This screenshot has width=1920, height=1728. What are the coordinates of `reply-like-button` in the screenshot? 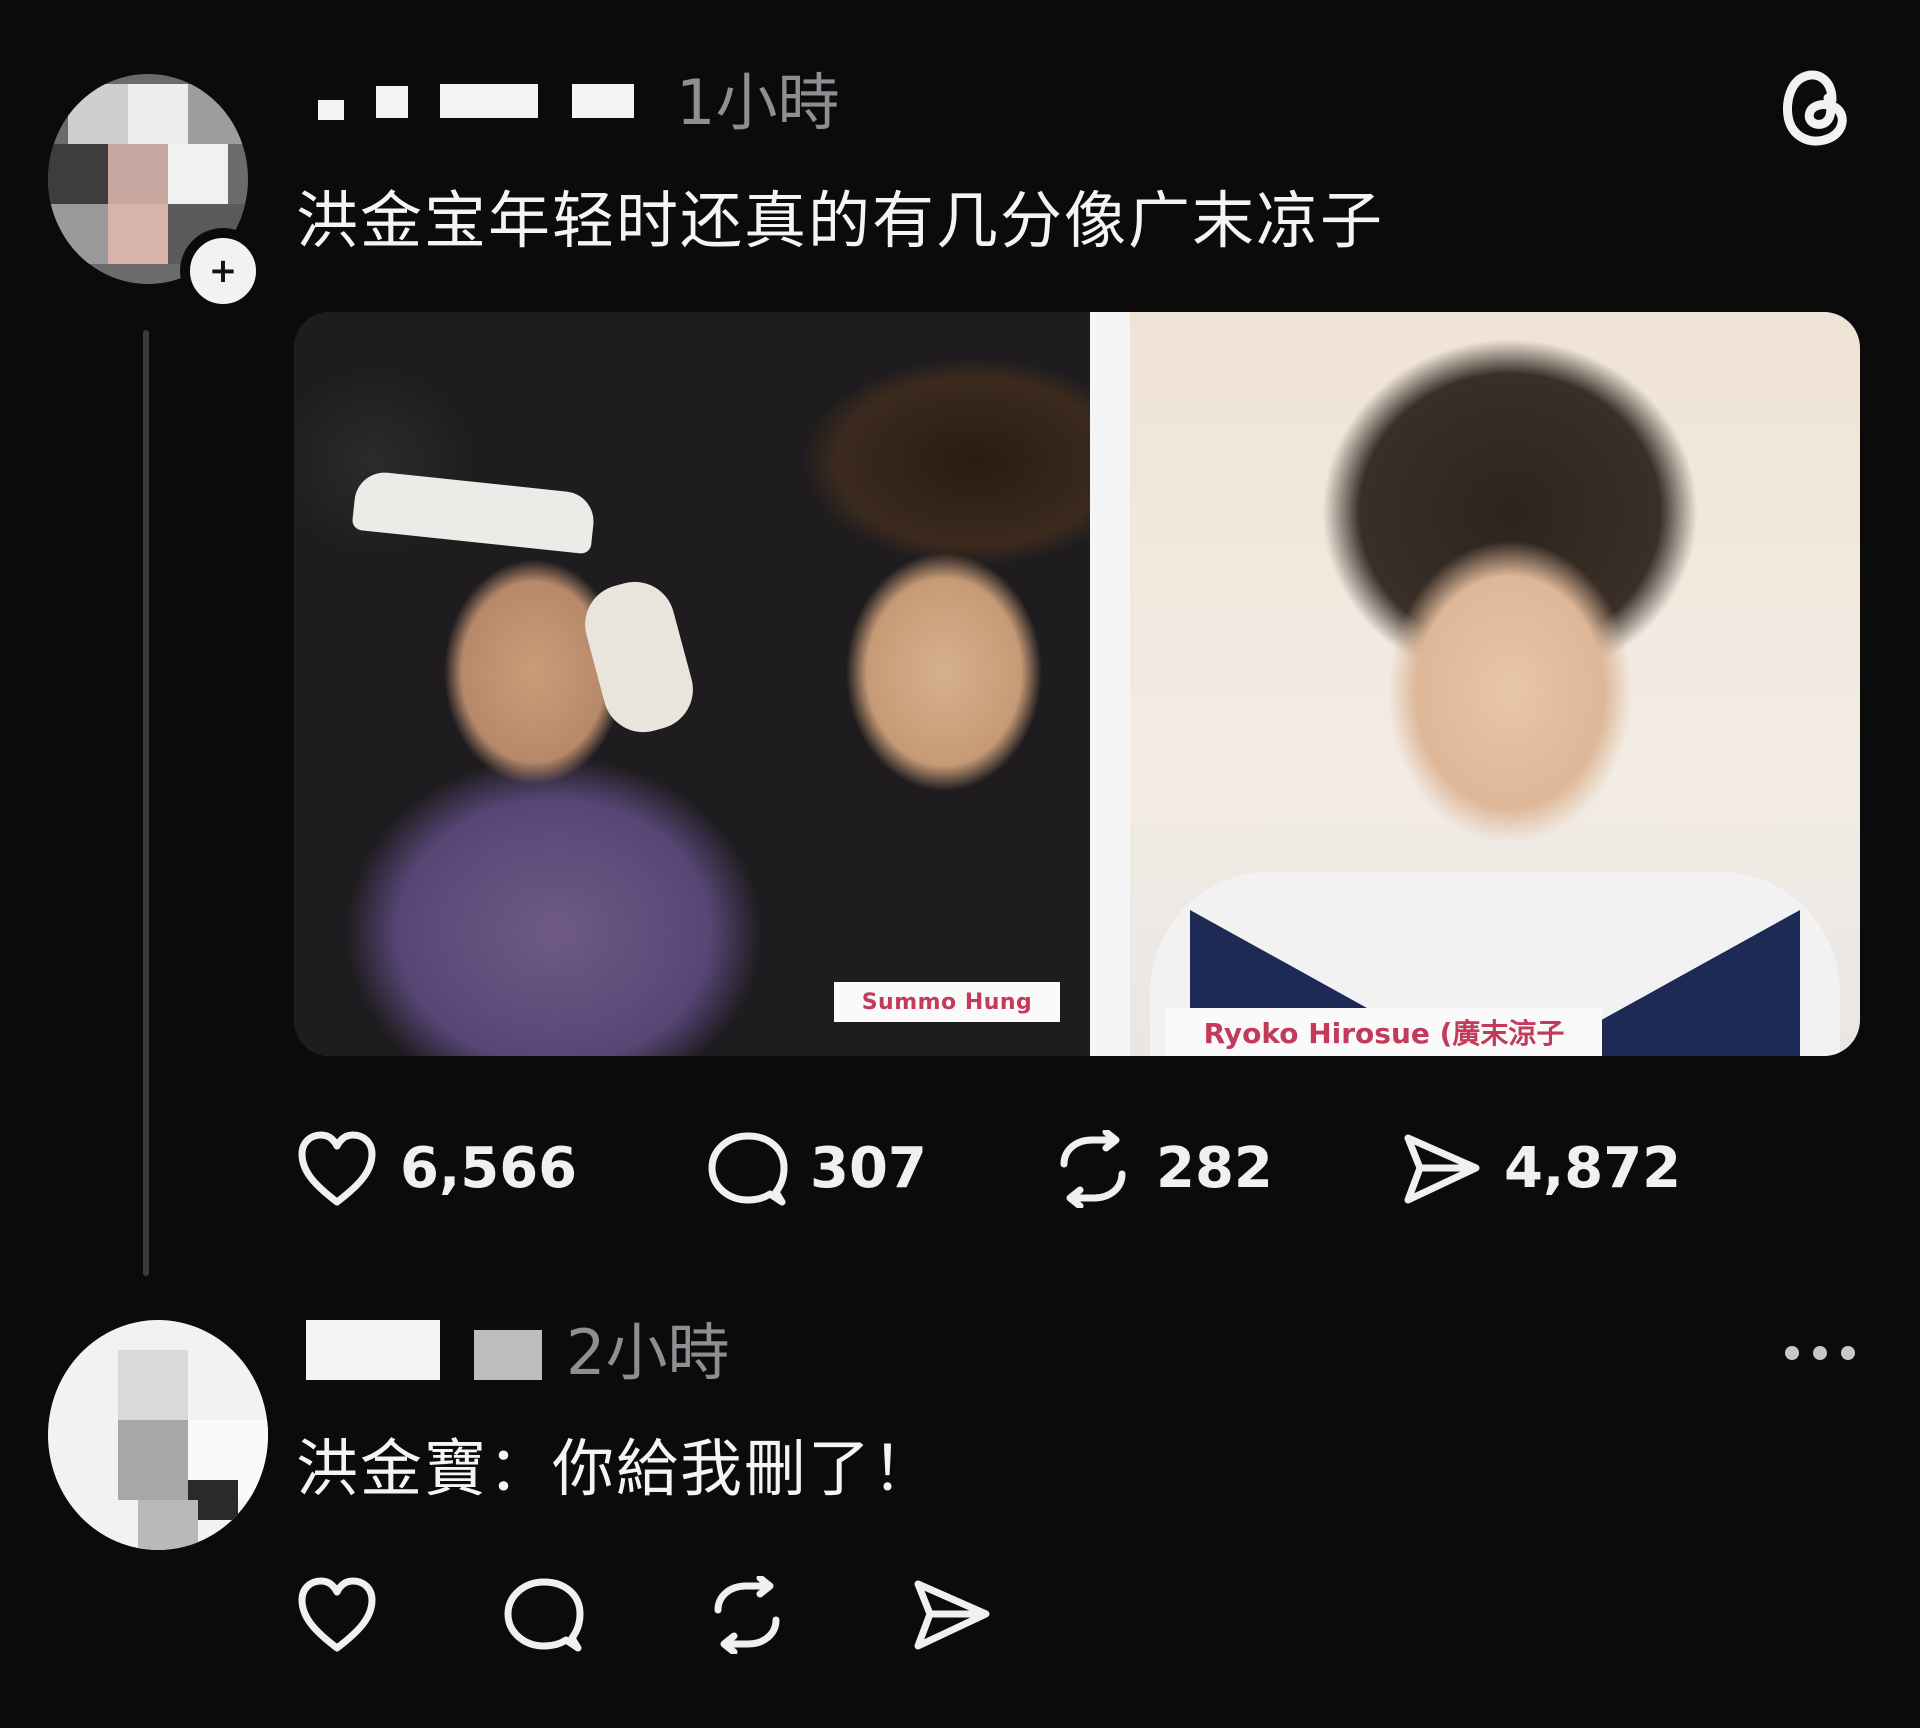 It's located at (337, 1617).